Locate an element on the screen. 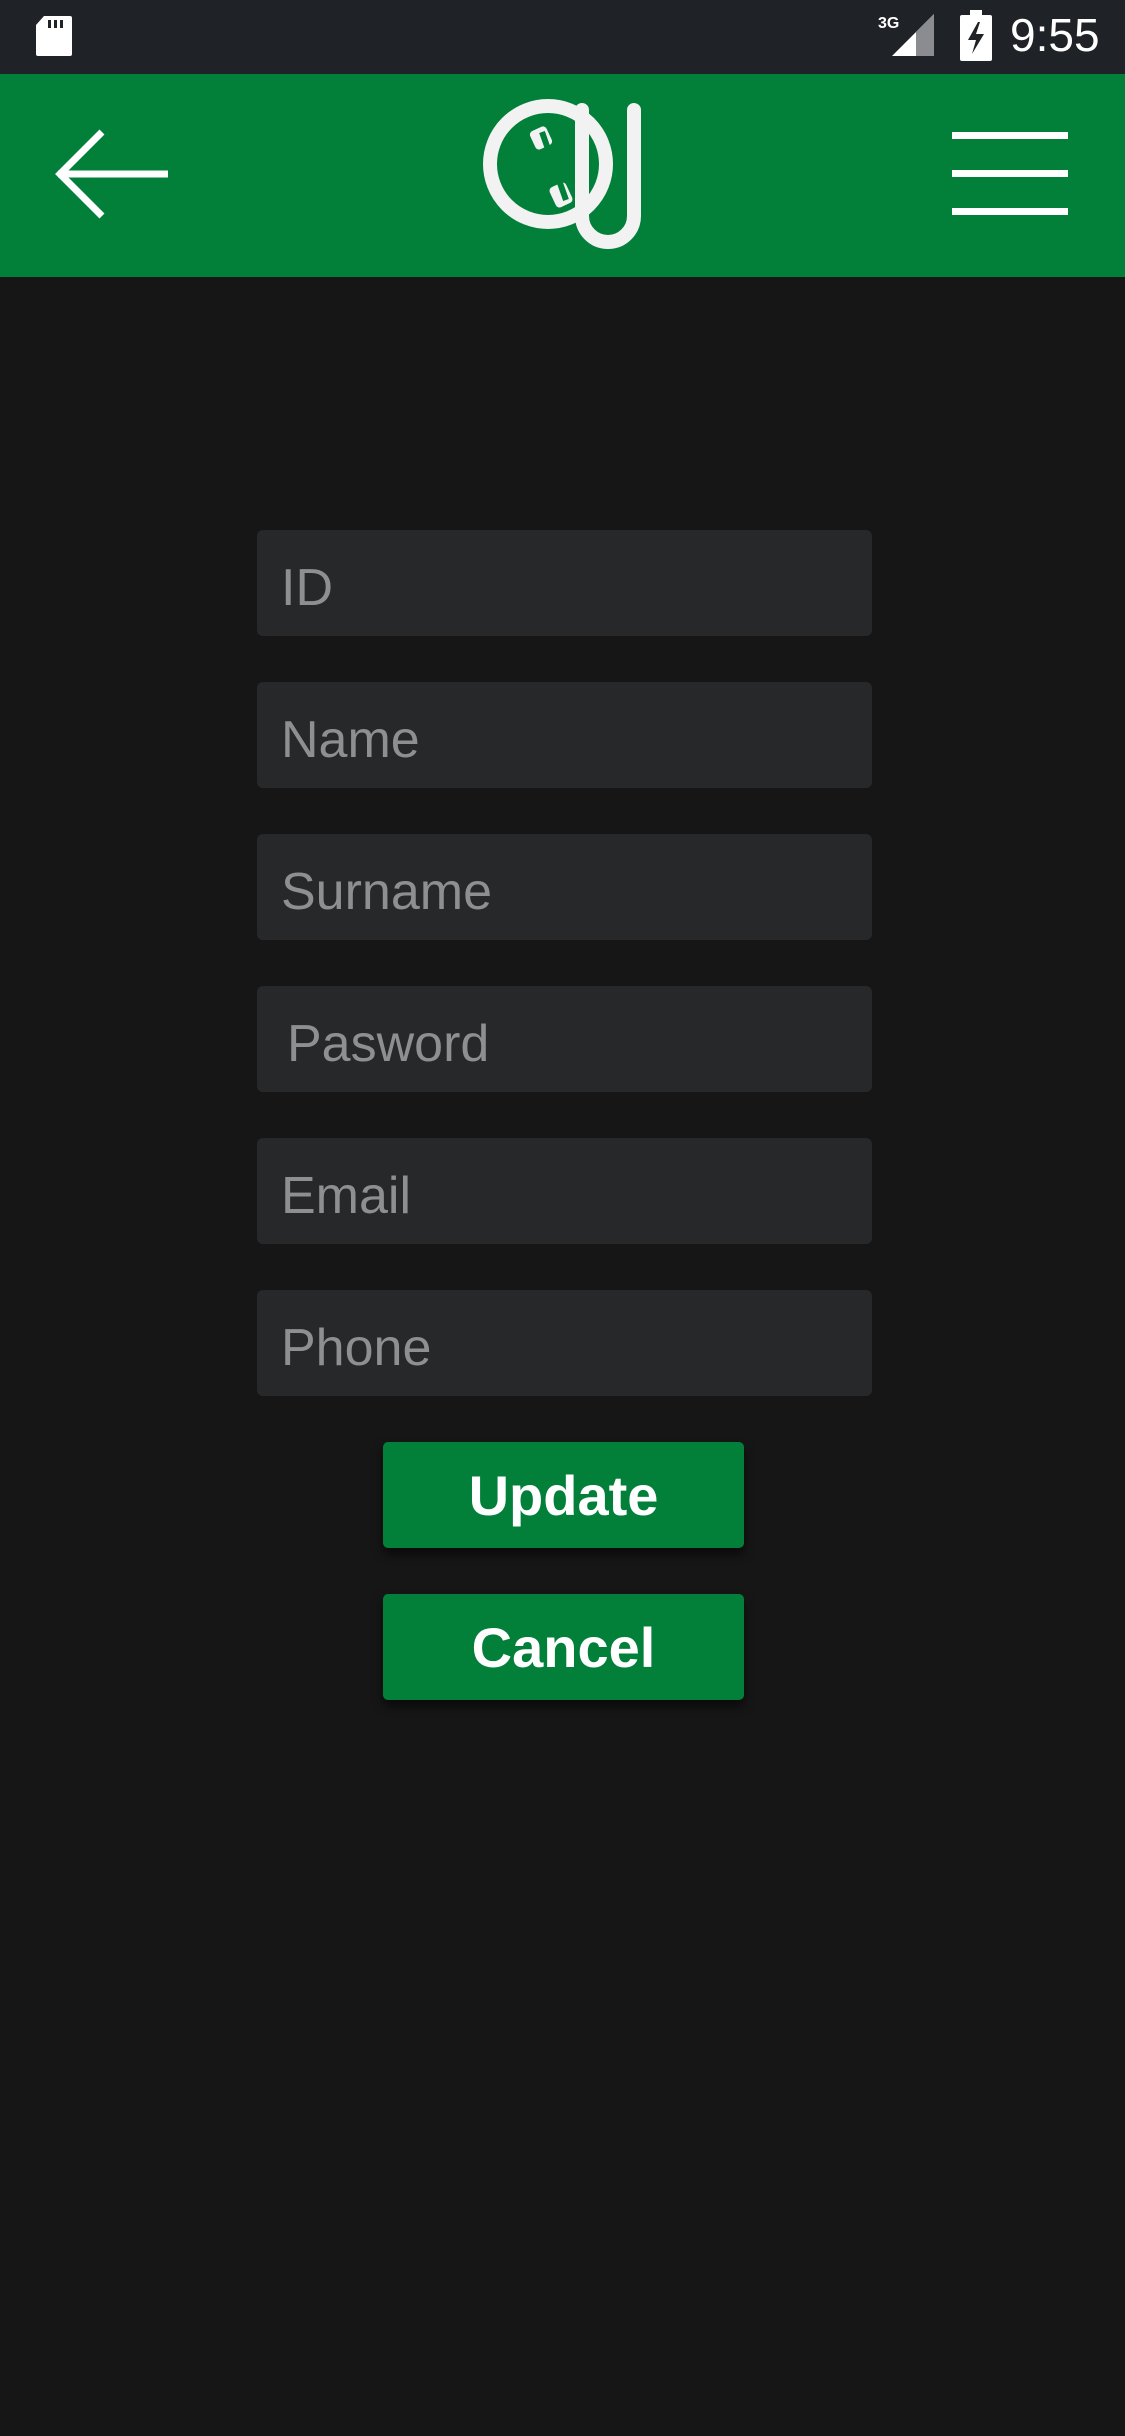 Image resolution: width=1125 pixels, height=2436 pixels. app-bar is located at coordinates (562, 175).